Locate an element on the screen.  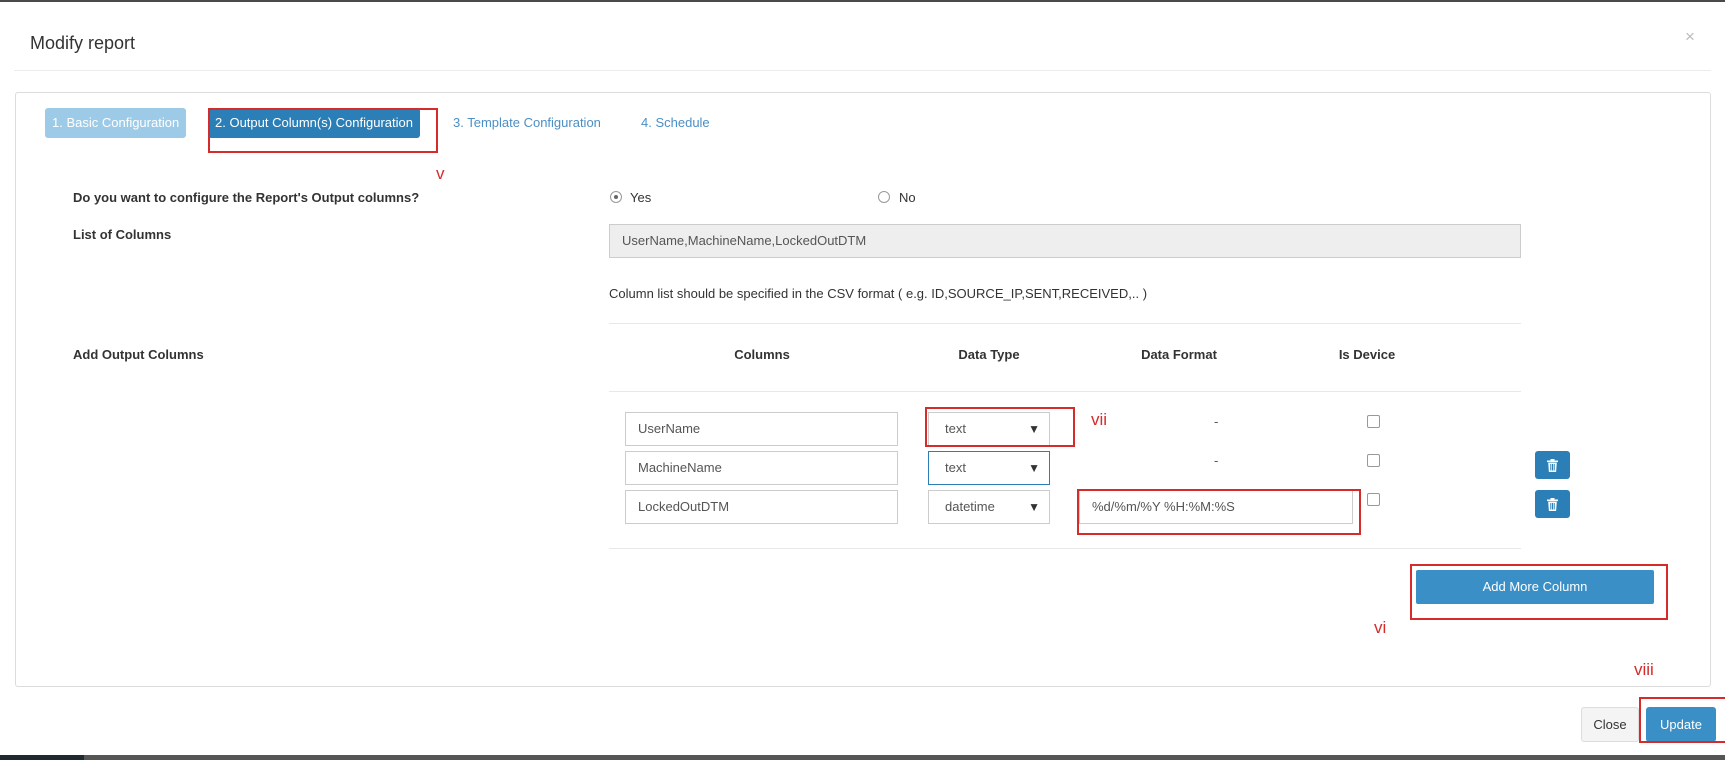
close-icon: × is located at coordinates (1690, 37).